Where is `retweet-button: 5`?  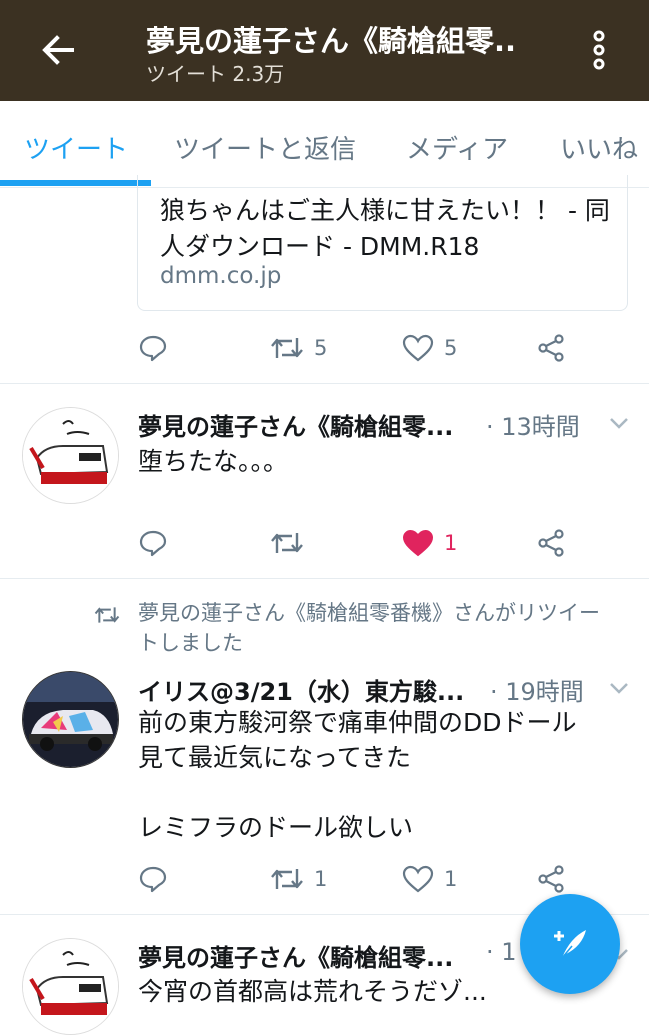 retweet-button: 5 is located at coordinates (298, 348).